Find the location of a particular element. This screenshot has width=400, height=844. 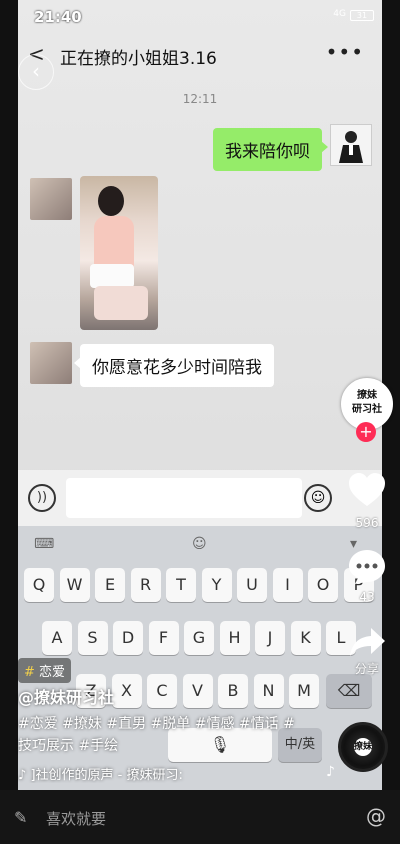

comment-count: 43 is located at coordinates (367, 597).